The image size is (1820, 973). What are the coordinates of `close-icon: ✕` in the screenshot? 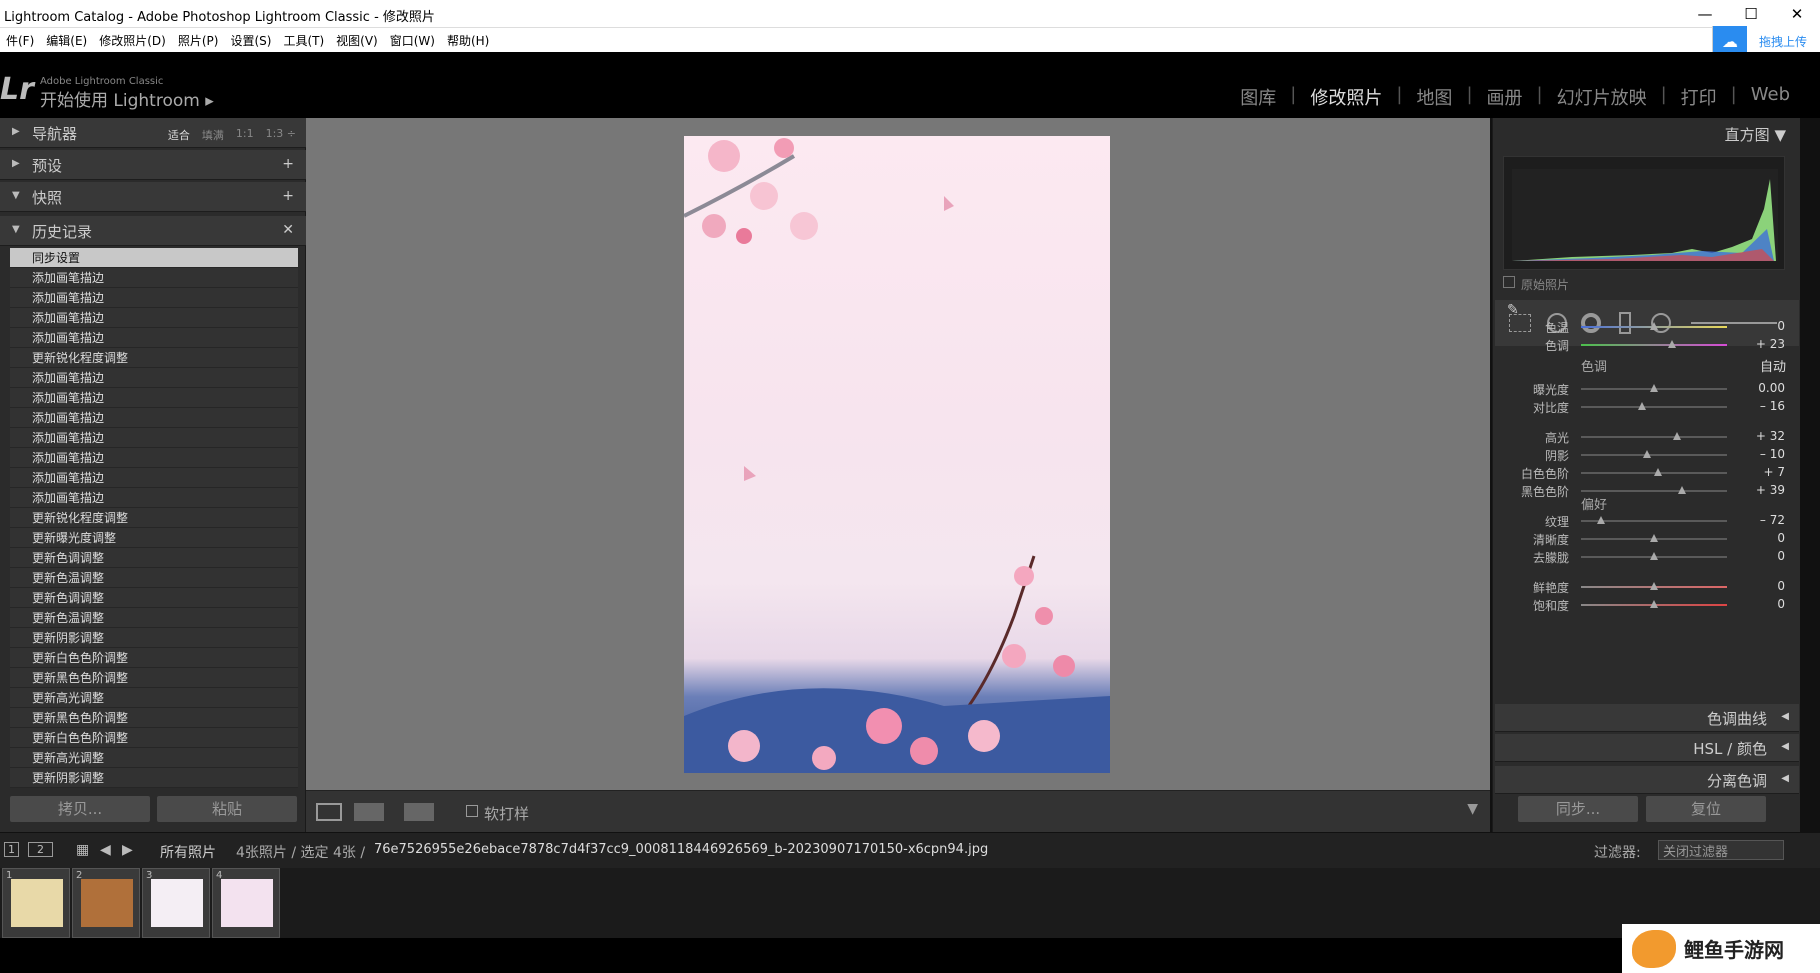 It's located at (1797, 14).